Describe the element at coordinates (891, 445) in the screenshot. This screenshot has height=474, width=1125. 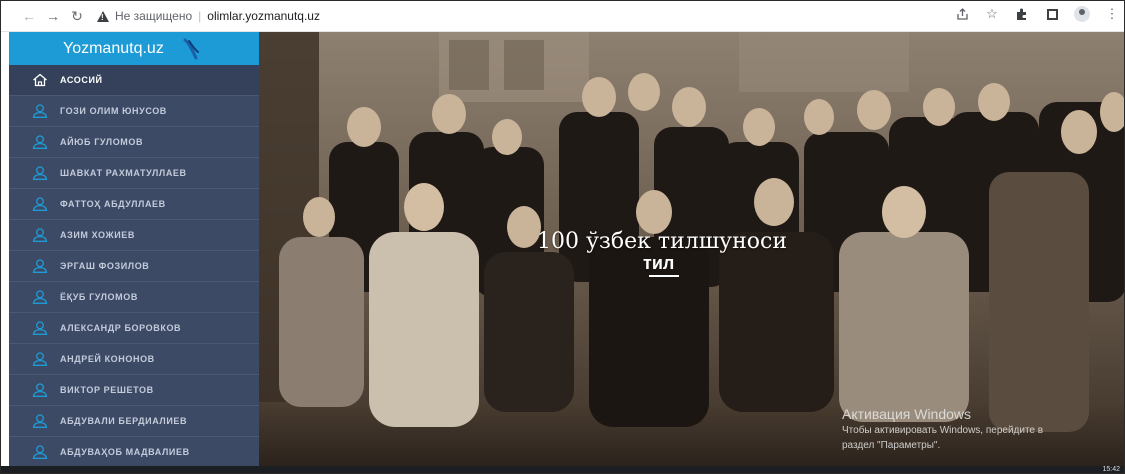
I see `activation-line-2: раздел "Параметры".` at that location.